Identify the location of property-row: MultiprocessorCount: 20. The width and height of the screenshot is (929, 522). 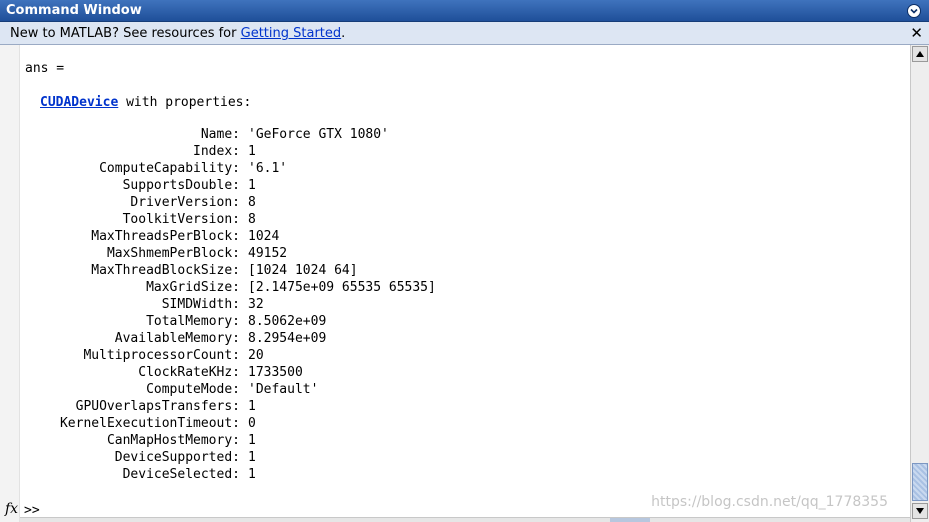
(440, 356).